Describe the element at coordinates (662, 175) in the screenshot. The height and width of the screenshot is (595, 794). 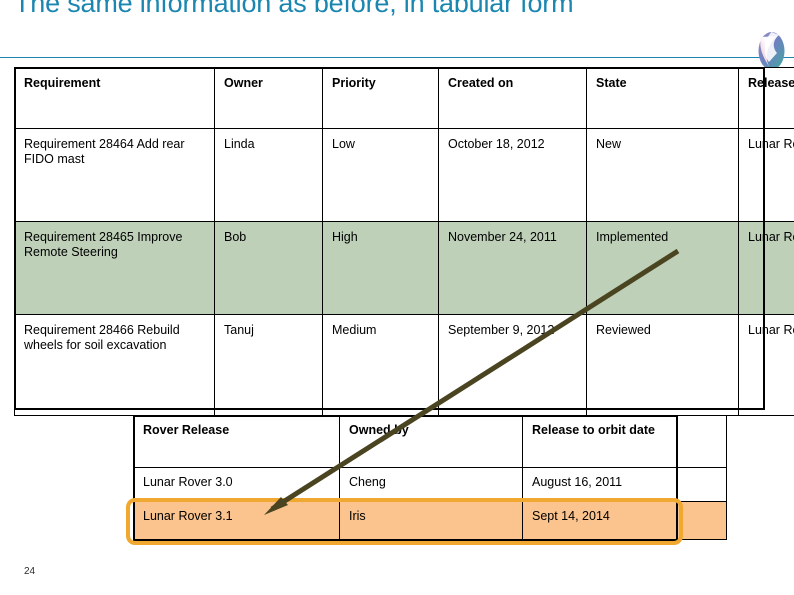
I see `cell-state: New` at that location.